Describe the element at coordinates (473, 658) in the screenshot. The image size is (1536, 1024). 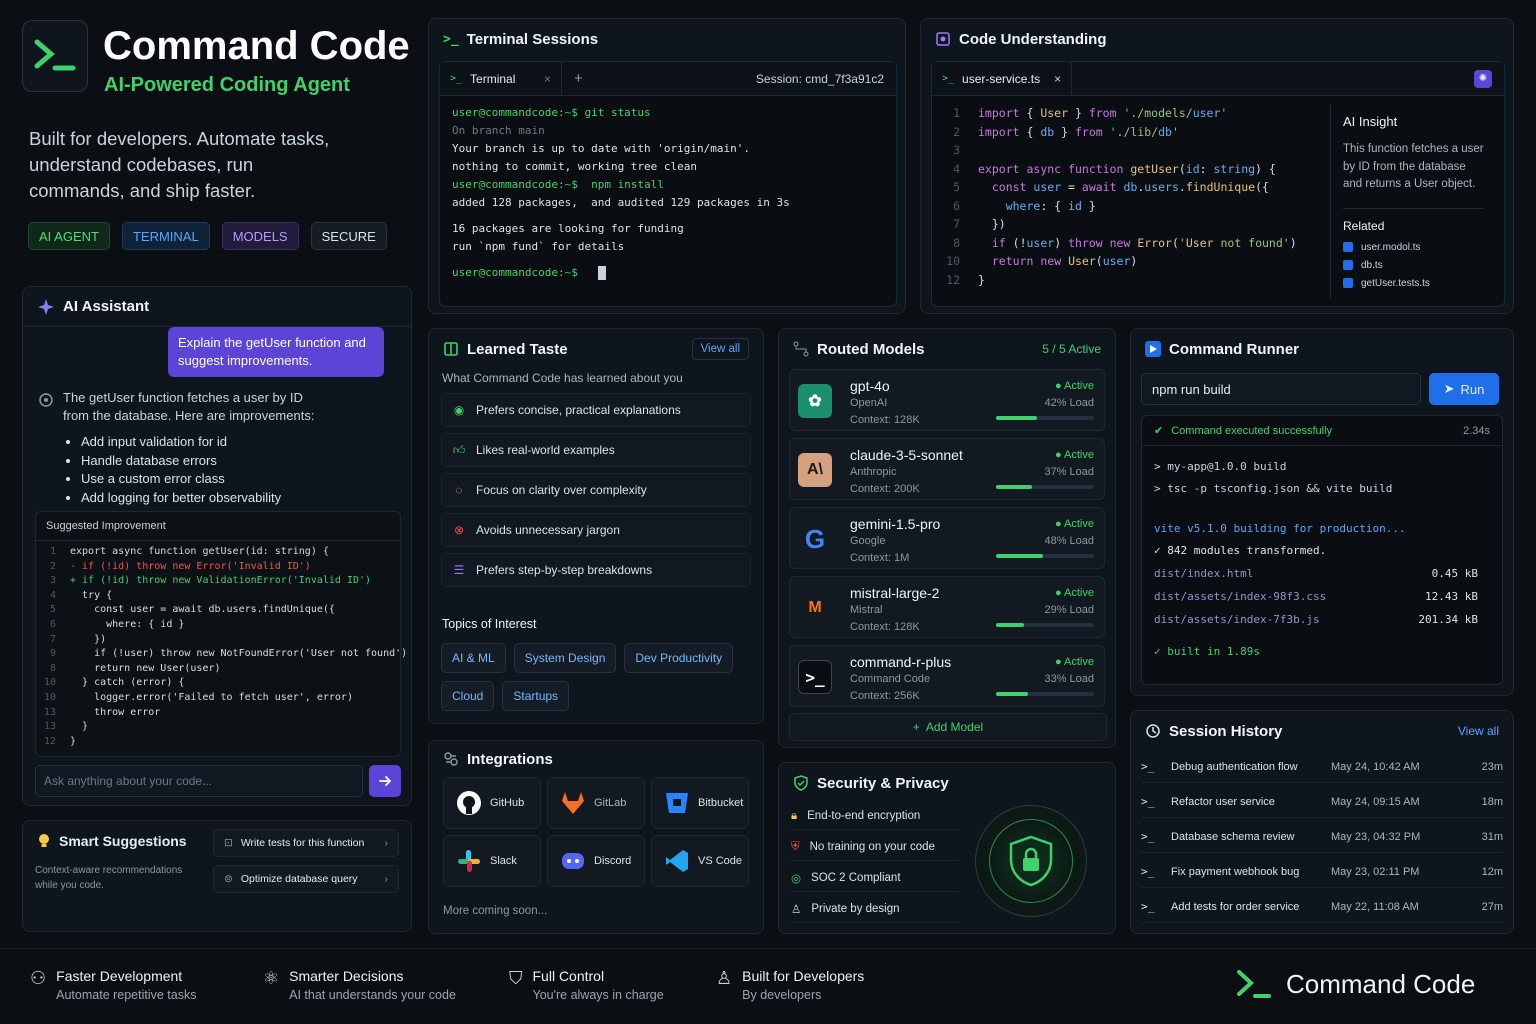
I see `topic-chip: AI & ML` at that location.